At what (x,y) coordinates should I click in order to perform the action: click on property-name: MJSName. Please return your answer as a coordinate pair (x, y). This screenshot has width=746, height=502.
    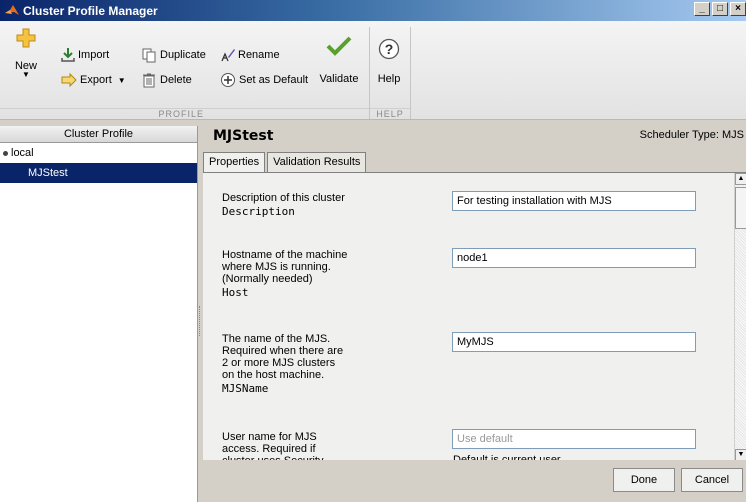
    Looking at the image, I should click on (245, 388).